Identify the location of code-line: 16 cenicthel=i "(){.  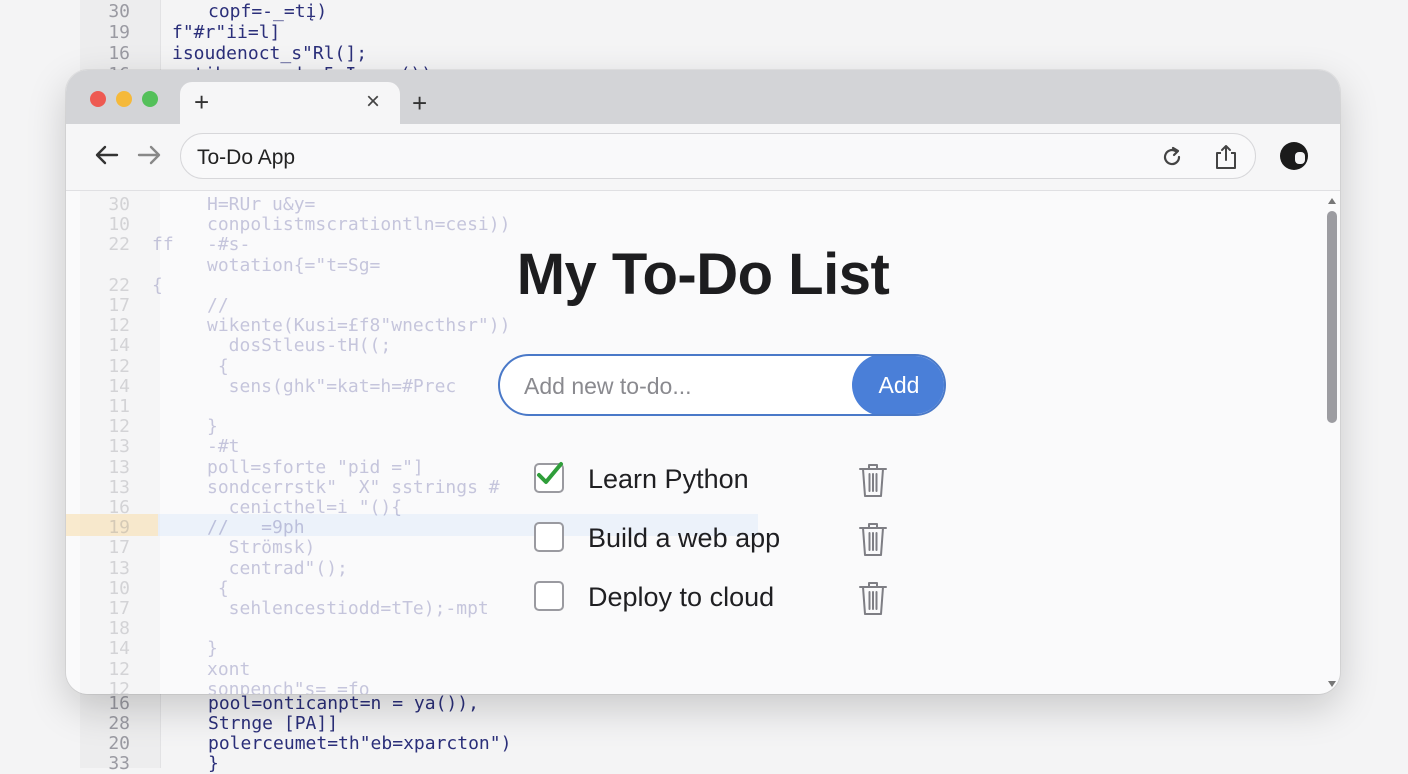
(703, 508).